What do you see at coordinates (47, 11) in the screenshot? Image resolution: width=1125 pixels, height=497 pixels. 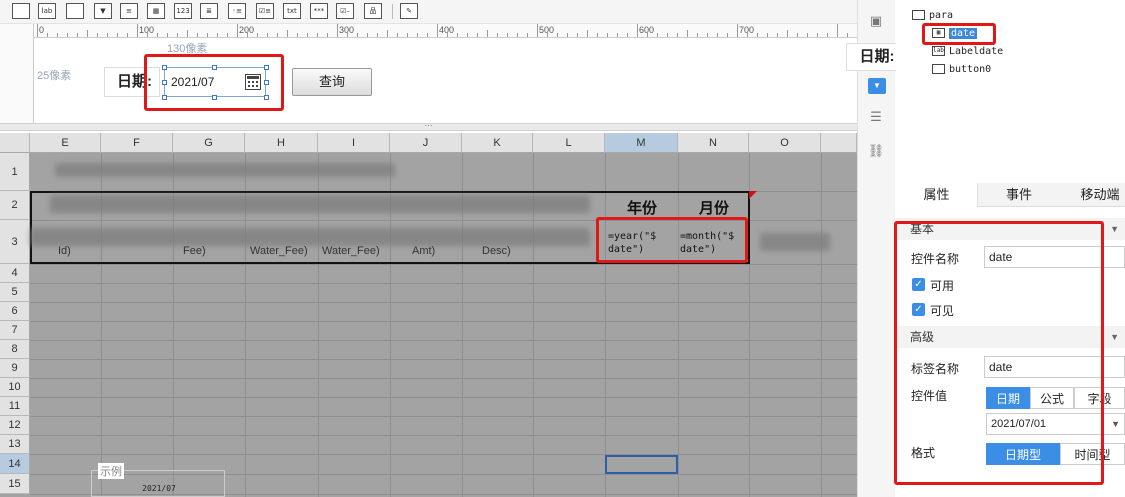 I see `label-widget-icon: lab` at bounding box center [47, 11].